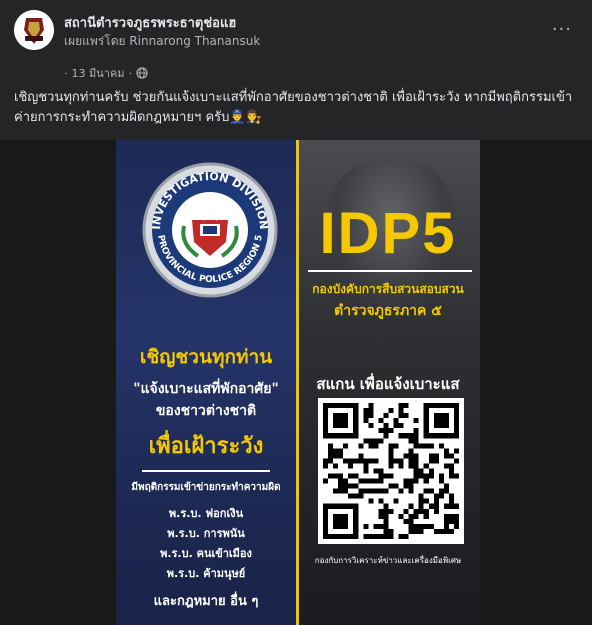 The height and width of the screenshot is (625, 592). What do you see at coordinates (206, 513) in the screenshot?
I see `law-item: พ.ร.บ. ฟอกเงิน` at bounding box center [206, 513].